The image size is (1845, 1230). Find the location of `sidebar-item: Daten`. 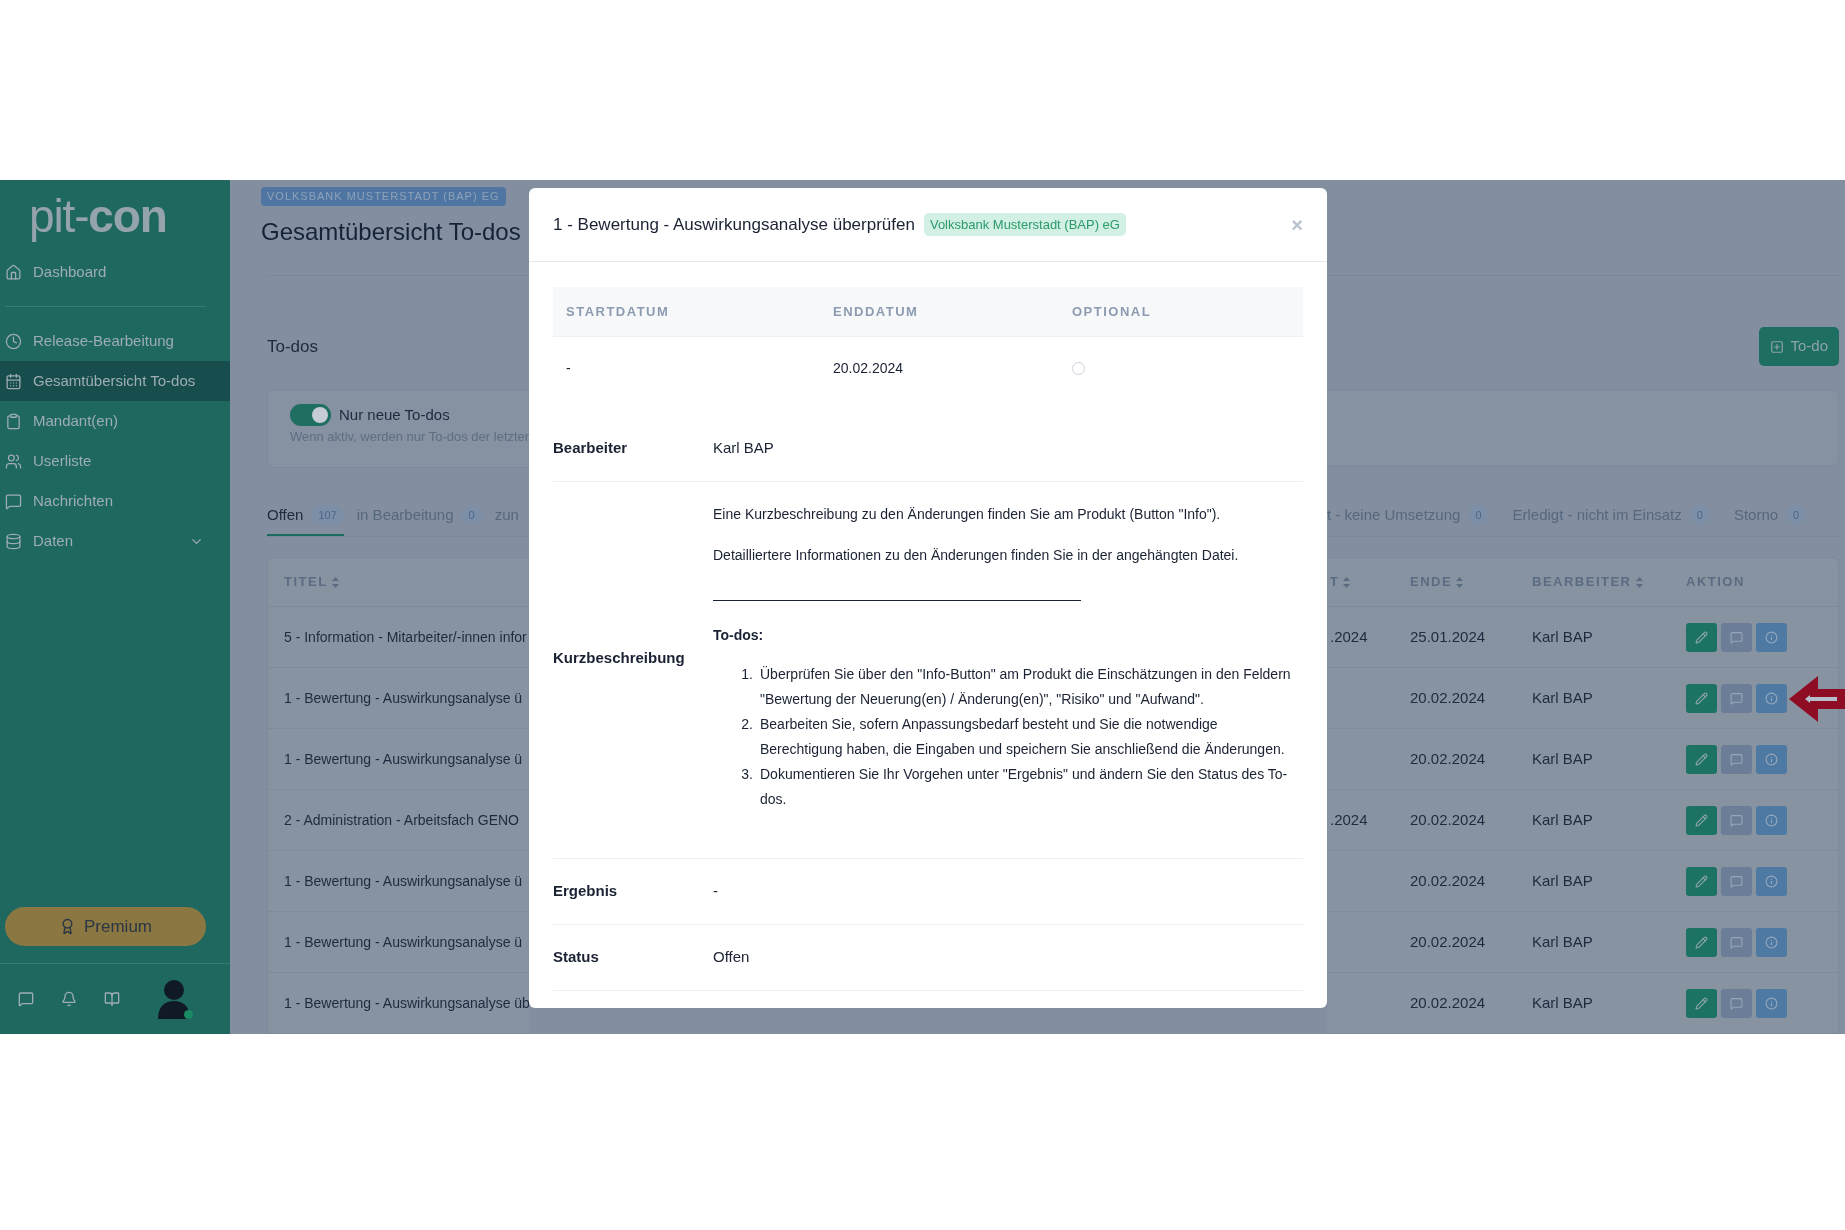

sidebar-item: Daten is located at coordinates (115, 541).